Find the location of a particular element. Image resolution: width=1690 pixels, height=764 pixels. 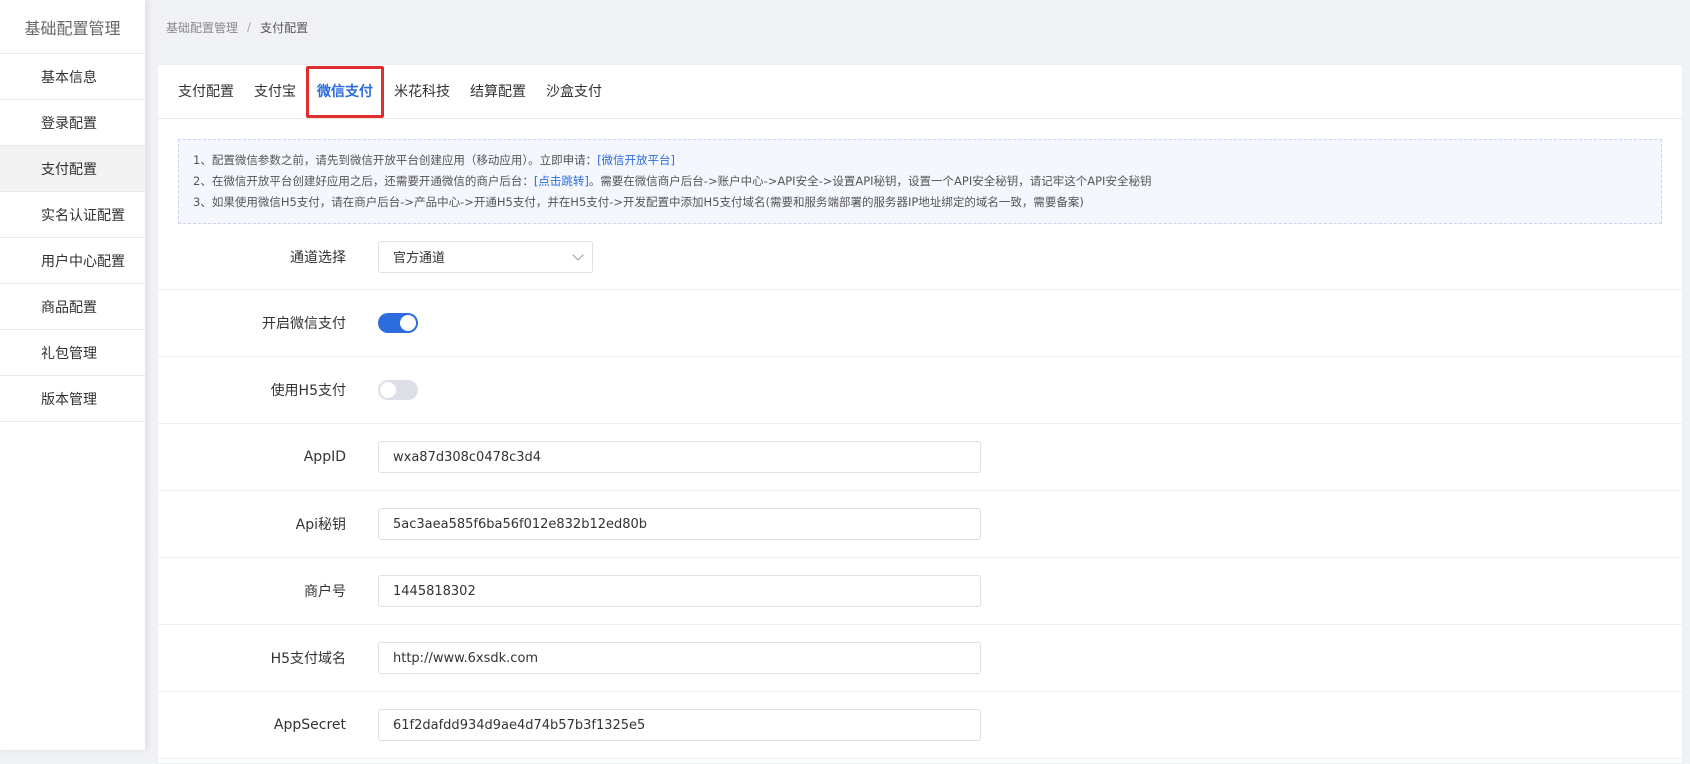

merchant-backend-link: [点击跳转] is located at coordinates (561, 181).